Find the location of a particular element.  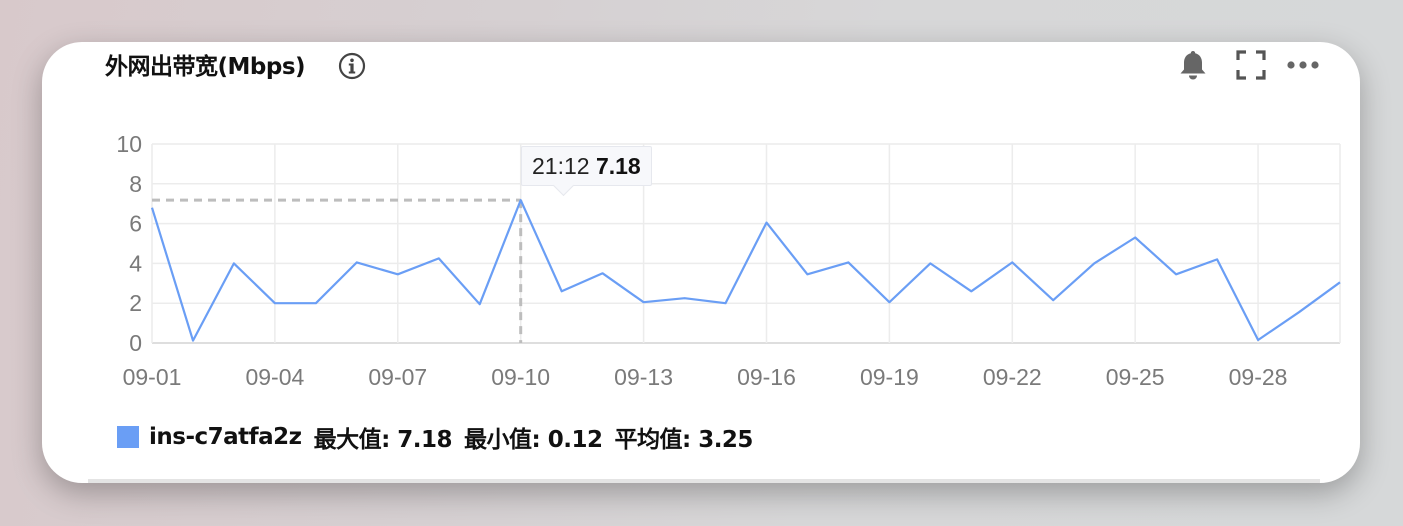

legend-series-name: ins-c7atfa2z is located at coordinates (225, 437).